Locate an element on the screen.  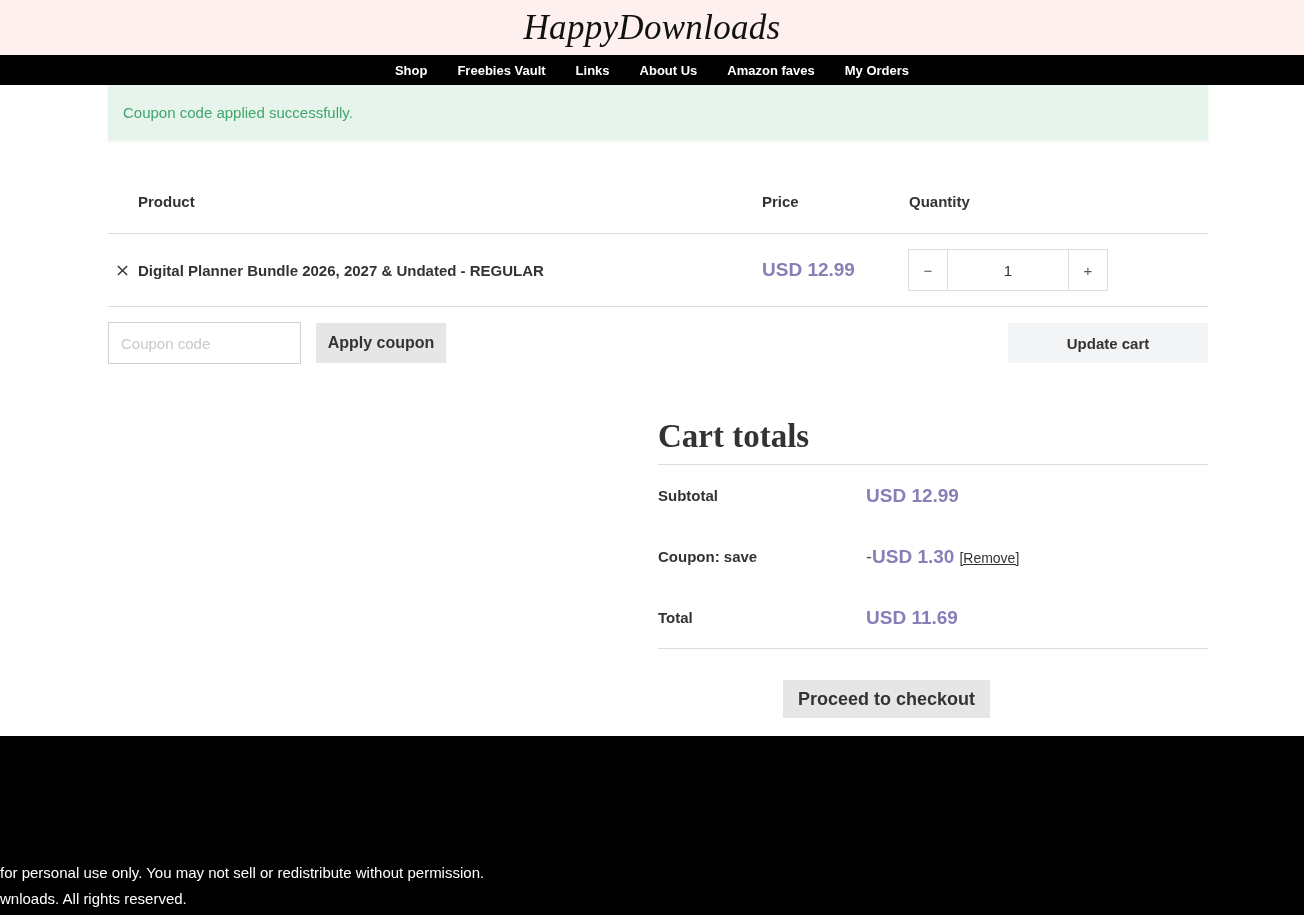
product-price: USD 12.99 is located at coordinates (809, 270).